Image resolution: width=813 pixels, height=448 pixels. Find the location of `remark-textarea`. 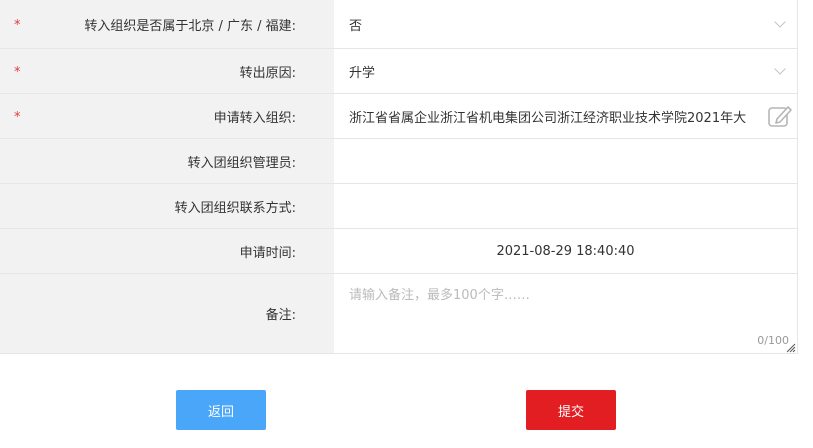

remark-textarea is located at coordinates (565, 313).